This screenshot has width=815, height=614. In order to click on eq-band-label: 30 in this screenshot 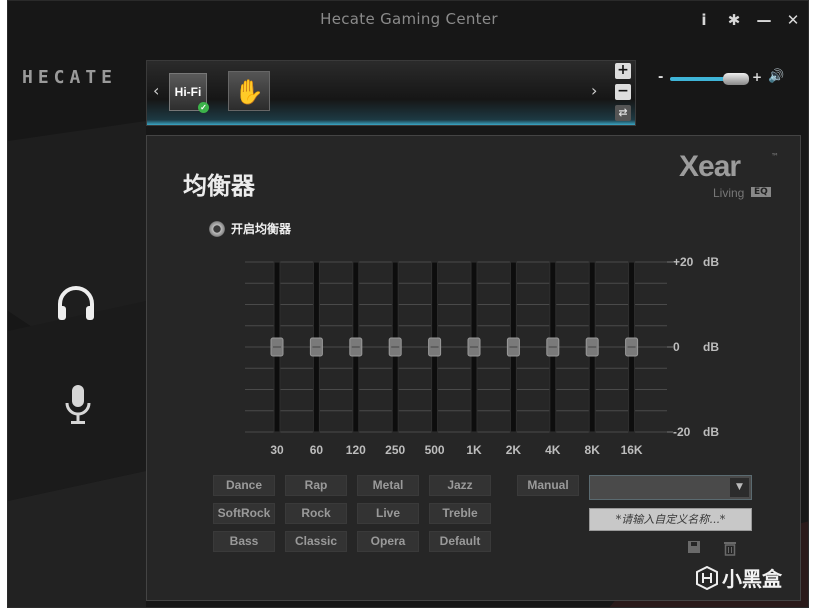, I will do `click(277, 450)`.